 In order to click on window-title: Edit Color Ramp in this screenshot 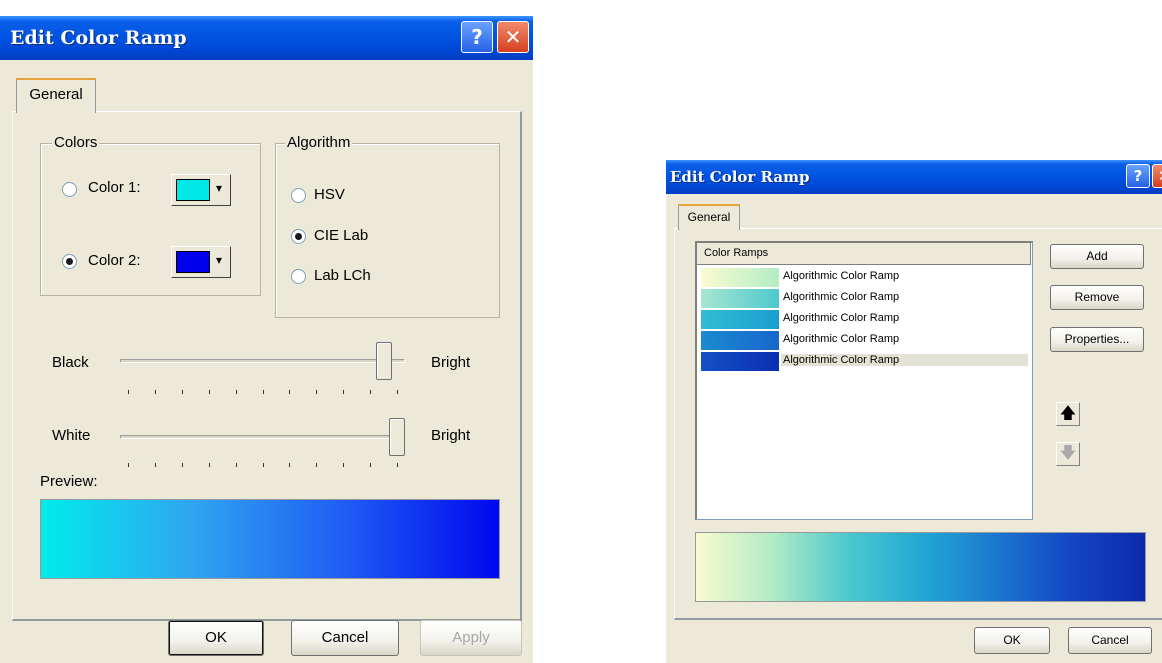, I will do `click(98, 38)`.